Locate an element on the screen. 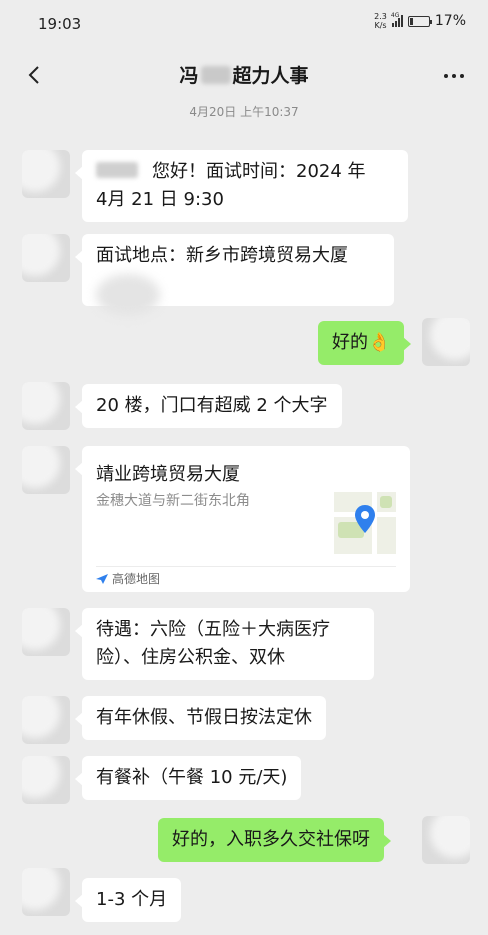 This screenshot has width=488, height=935. message-bubble-self: 好的，入职多久交社保呀 is located at coordinates (274, 840).